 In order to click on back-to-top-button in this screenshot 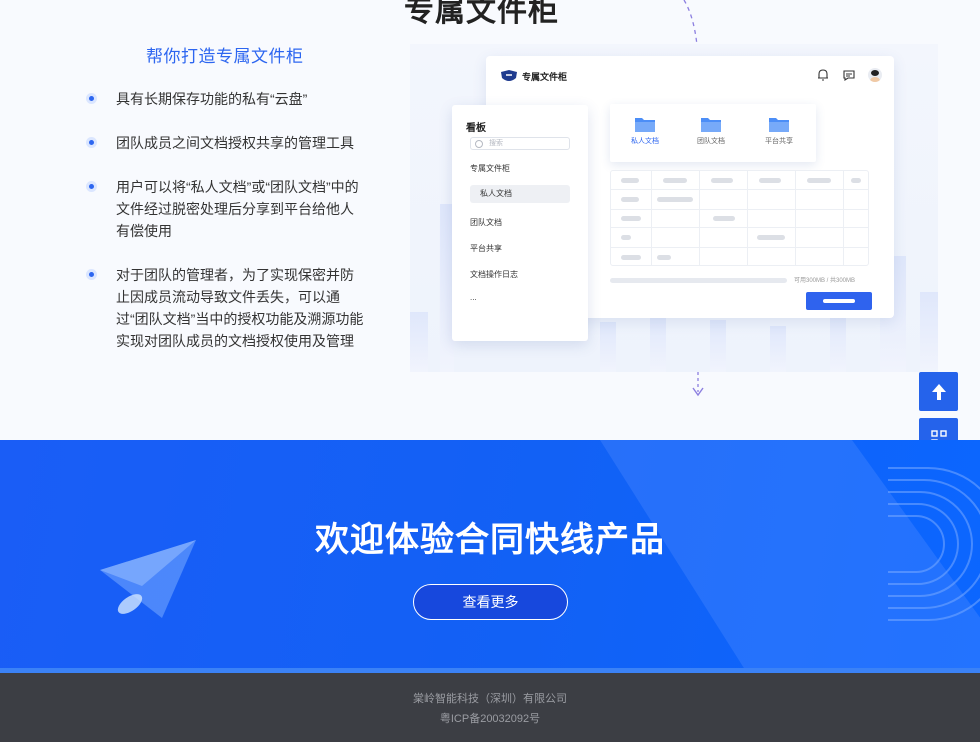, I will do `click(938, 391)`.